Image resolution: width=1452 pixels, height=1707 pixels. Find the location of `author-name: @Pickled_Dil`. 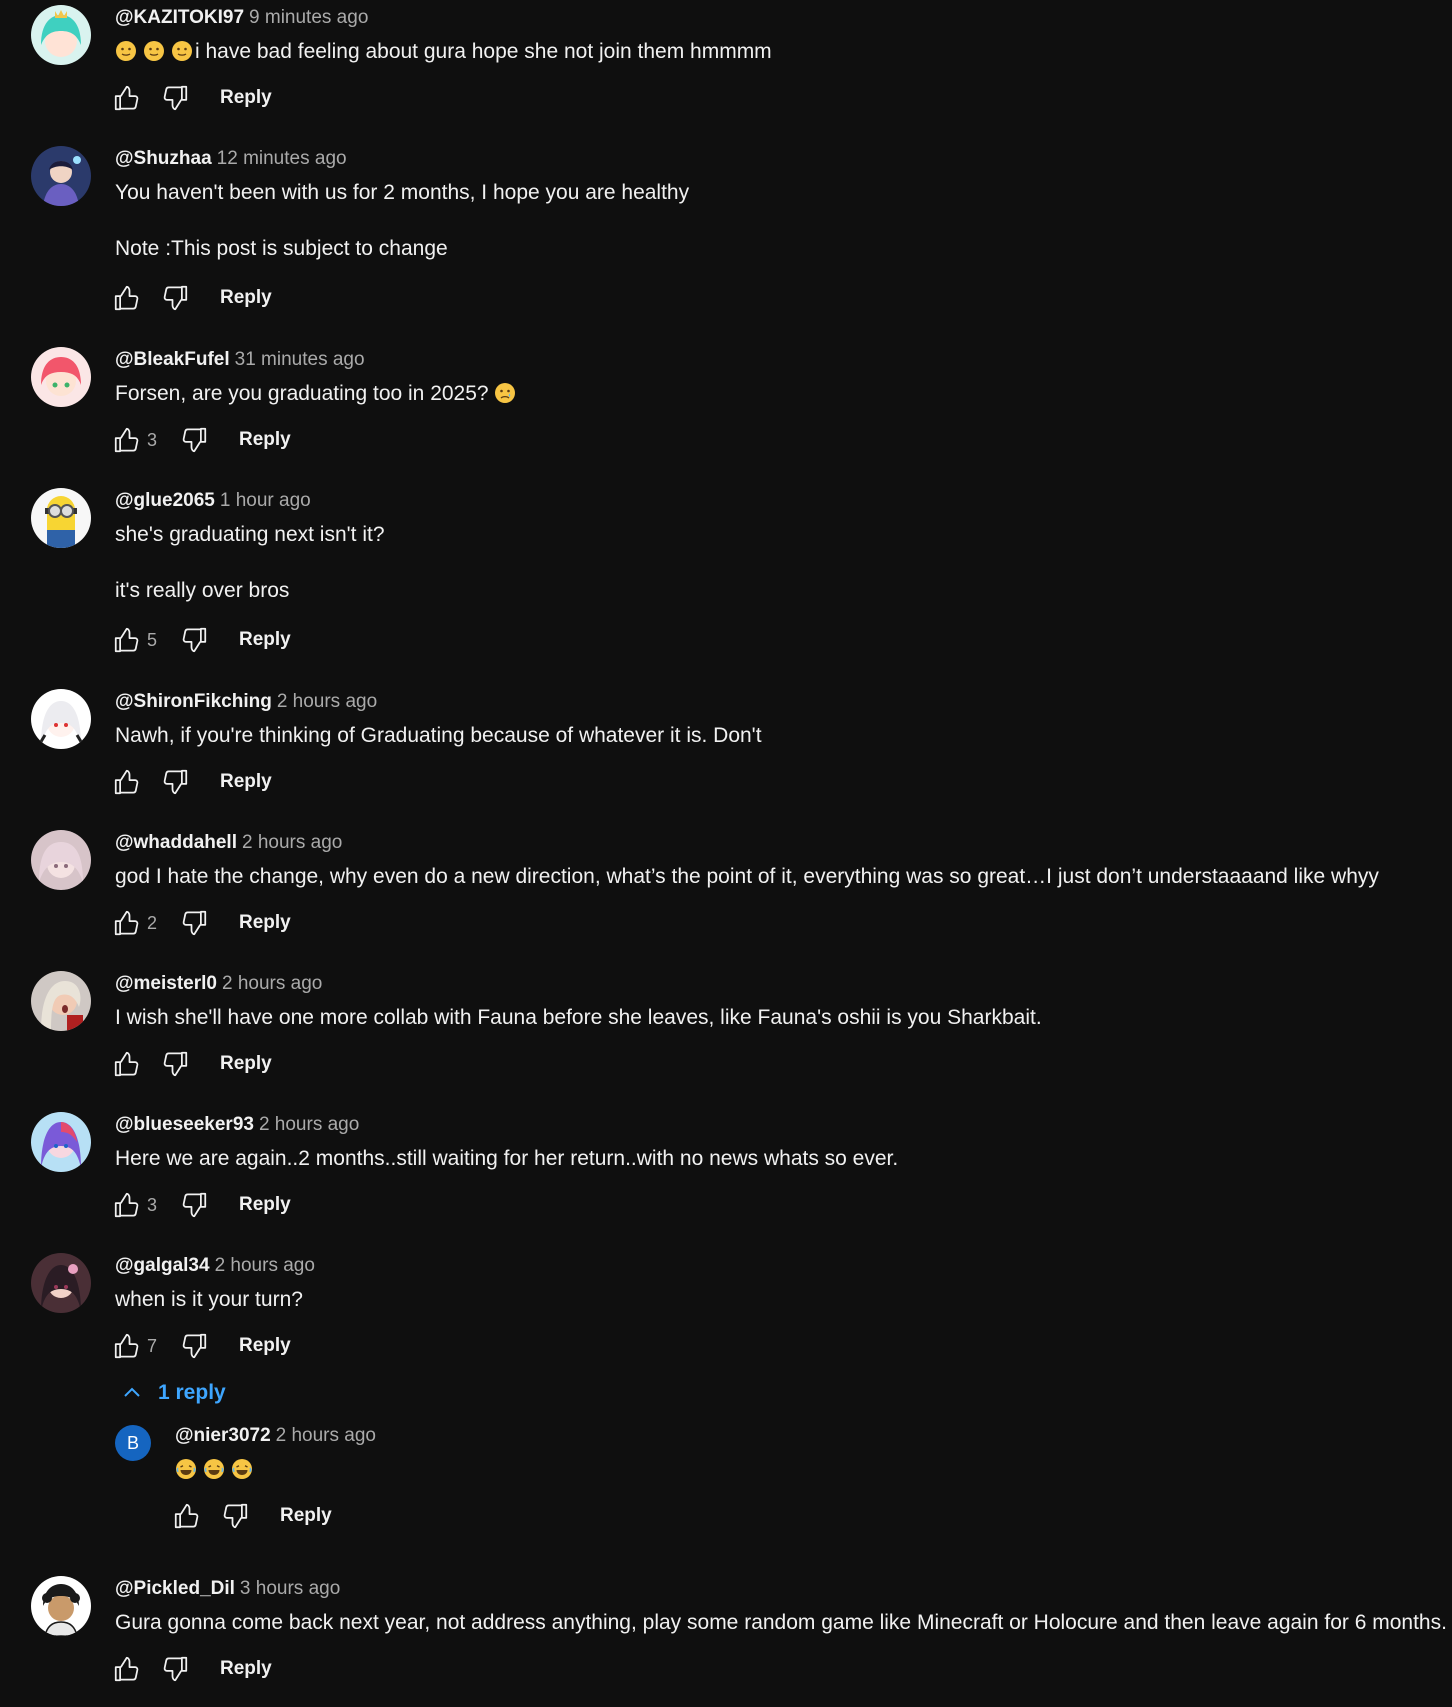

author-name: @Pickled_Dil is located at coordinates (175, 1588).